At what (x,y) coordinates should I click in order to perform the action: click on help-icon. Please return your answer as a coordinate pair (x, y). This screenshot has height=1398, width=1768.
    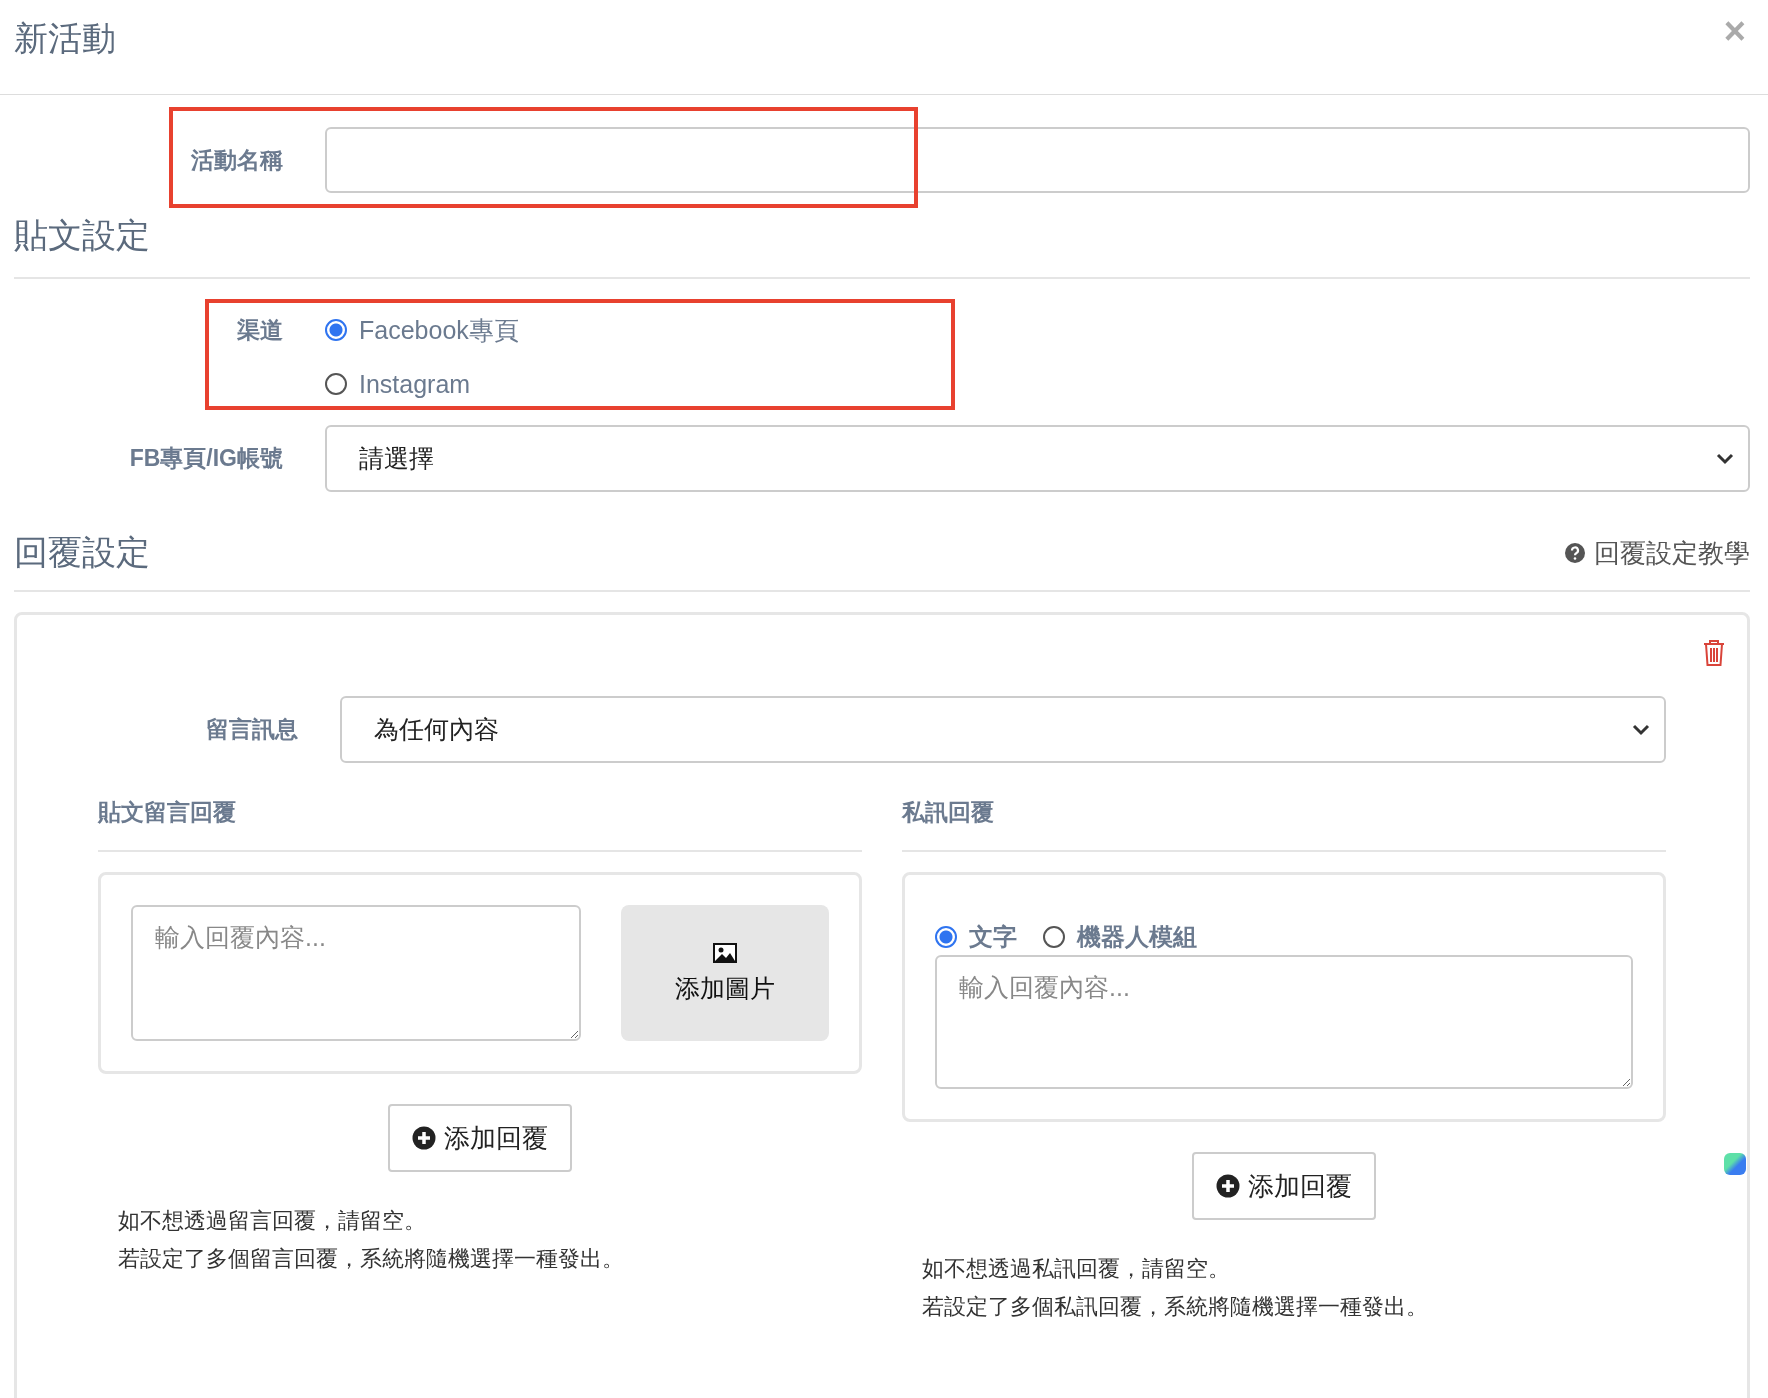
    Looking at the image, I should click on (1575, 553).